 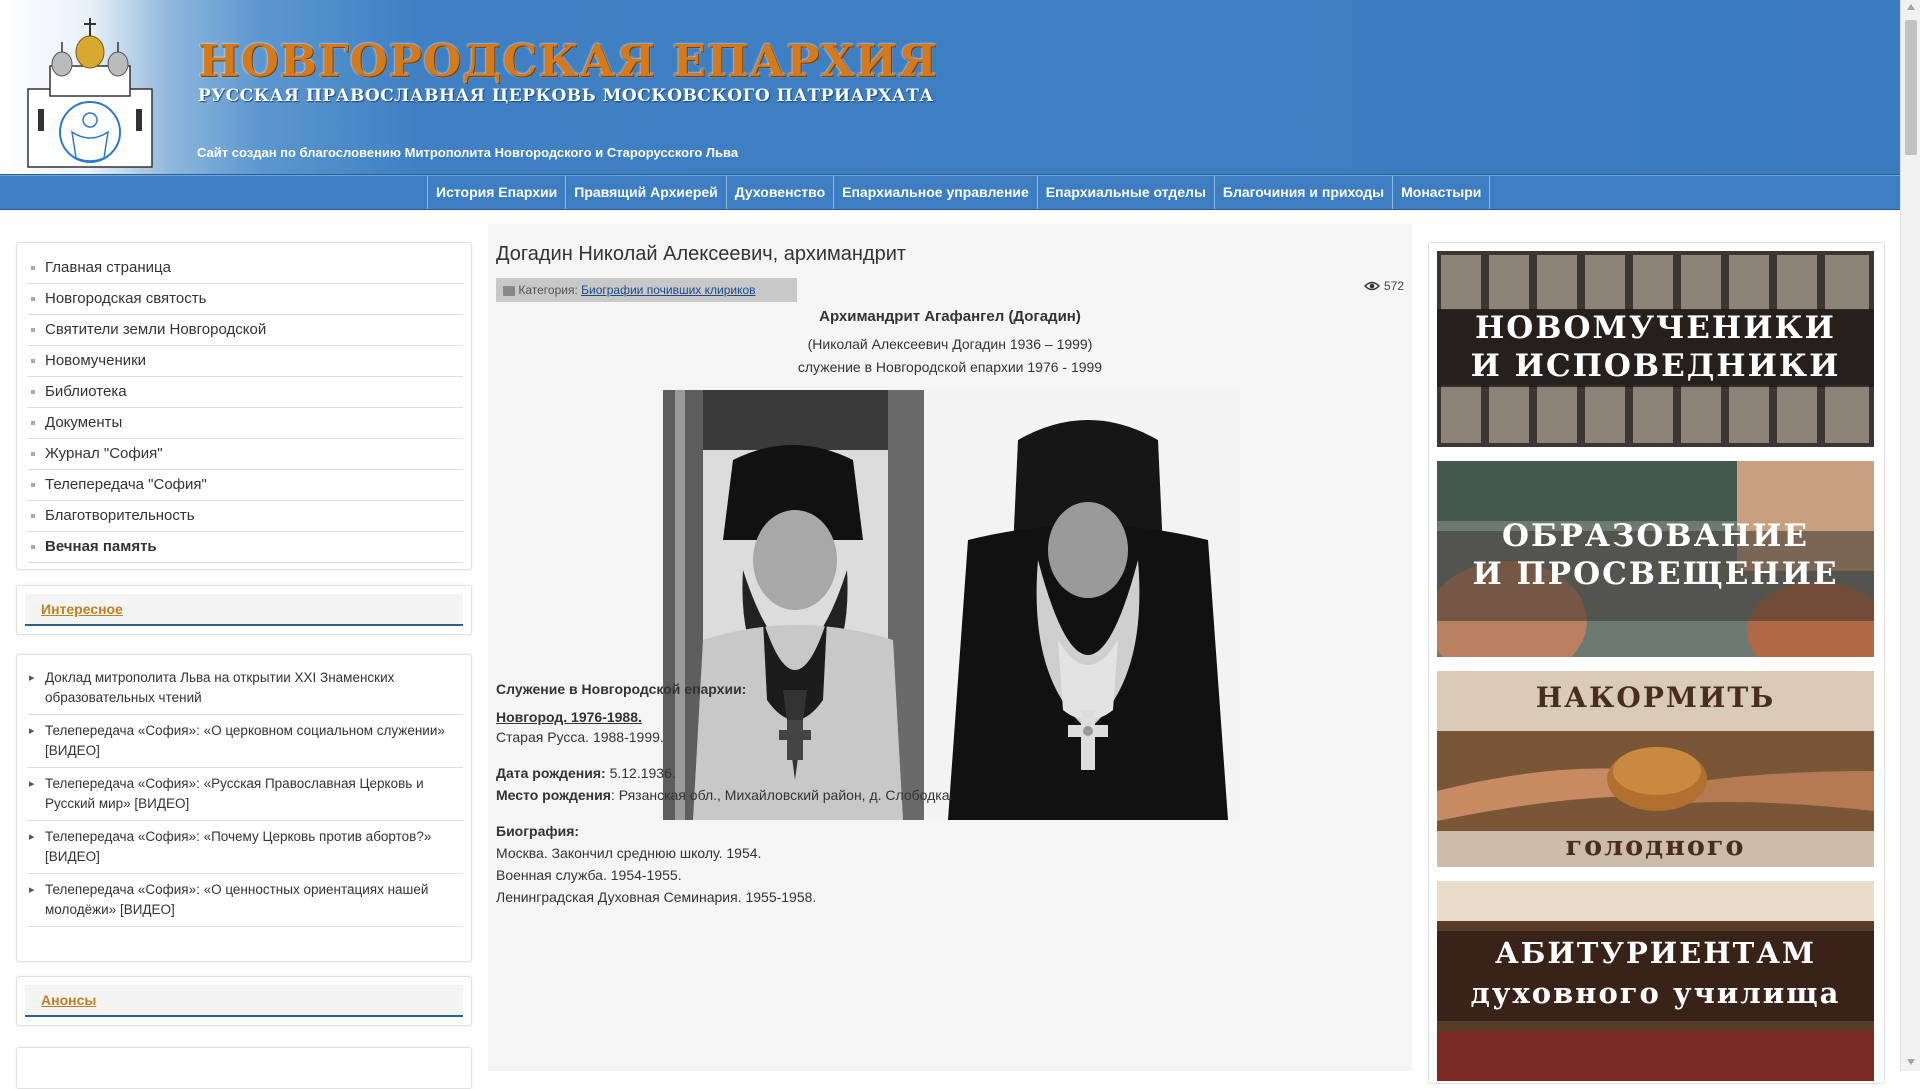 What do you see at coordinates (779, 192) in the screenshot?
I see `nav-item-clergy: Духовенство` at bounding box center [779, 192].